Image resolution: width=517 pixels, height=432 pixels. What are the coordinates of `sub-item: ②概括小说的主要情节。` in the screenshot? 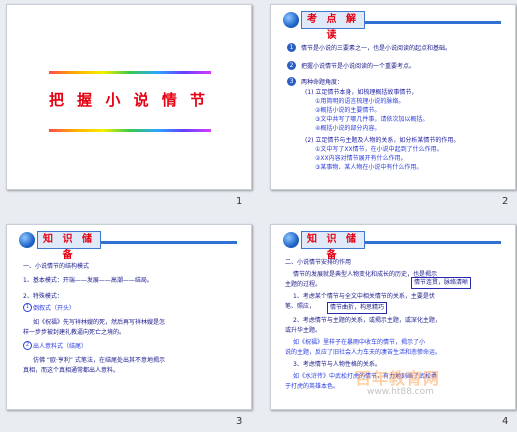 It's located at (348, 110).